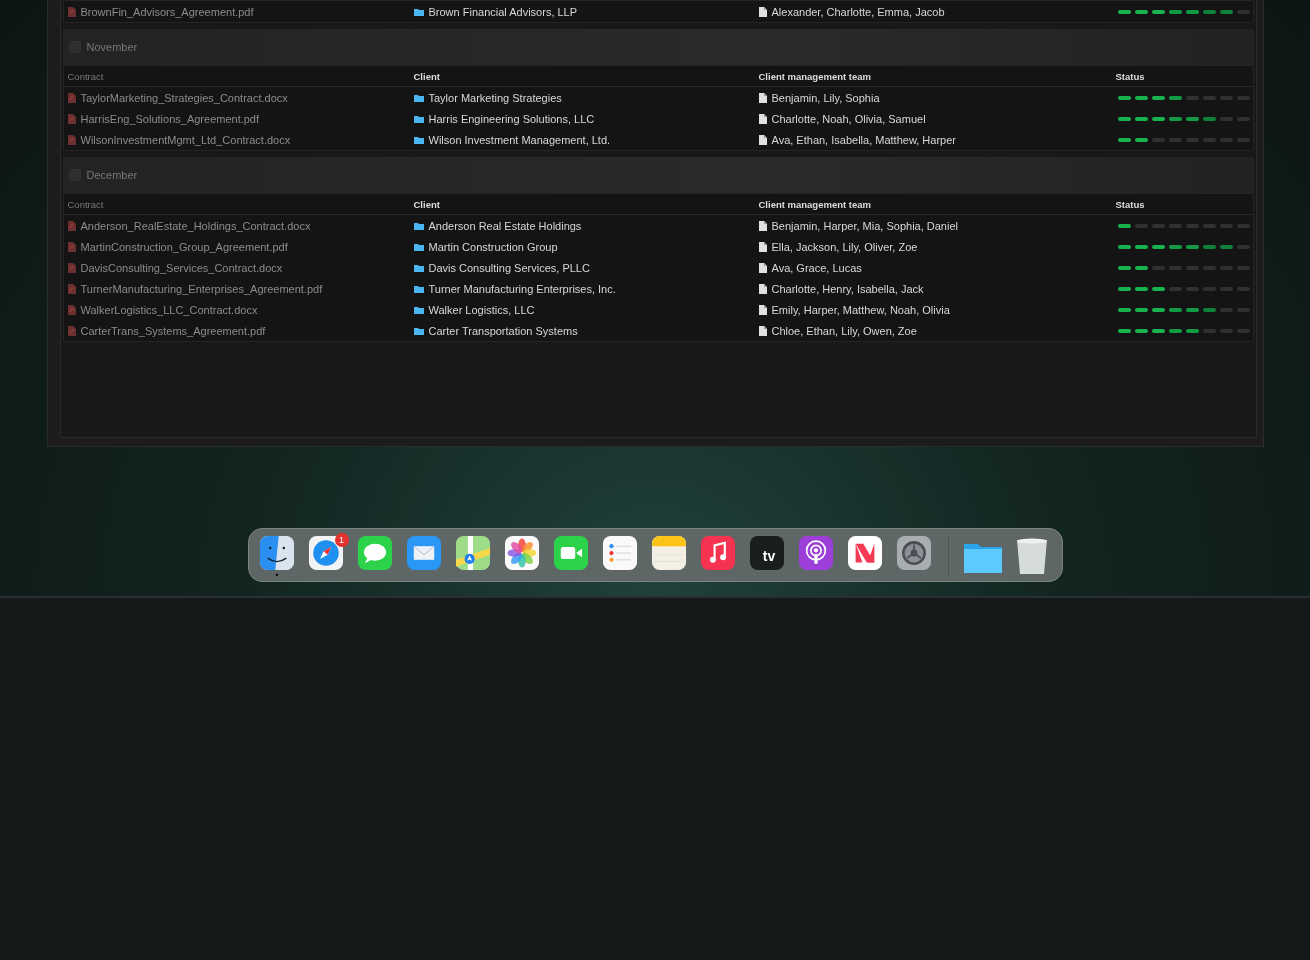  What do you see at coordinates (112, 175) in the screenshot?
I see `month-title: December` at bounding box center [112, 175].